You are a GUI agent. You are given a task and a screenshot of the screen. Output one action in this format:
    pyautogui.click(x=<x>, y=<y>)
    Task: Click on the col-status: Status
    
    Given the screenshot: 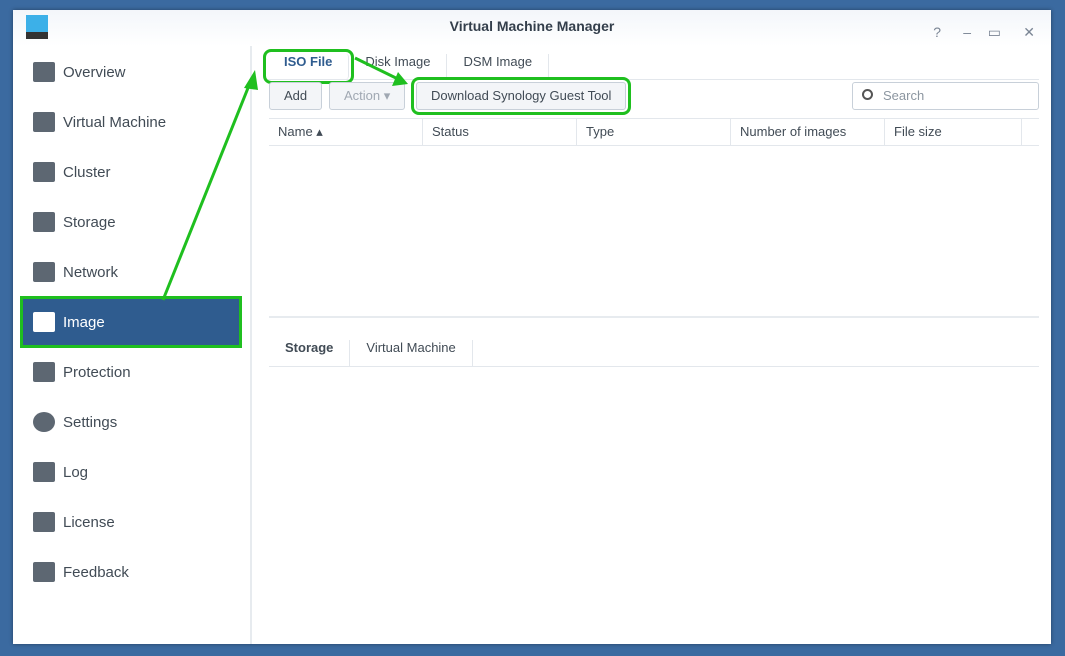 What is the action you would take?
    pyautogui.click(x=500, y=132)
    